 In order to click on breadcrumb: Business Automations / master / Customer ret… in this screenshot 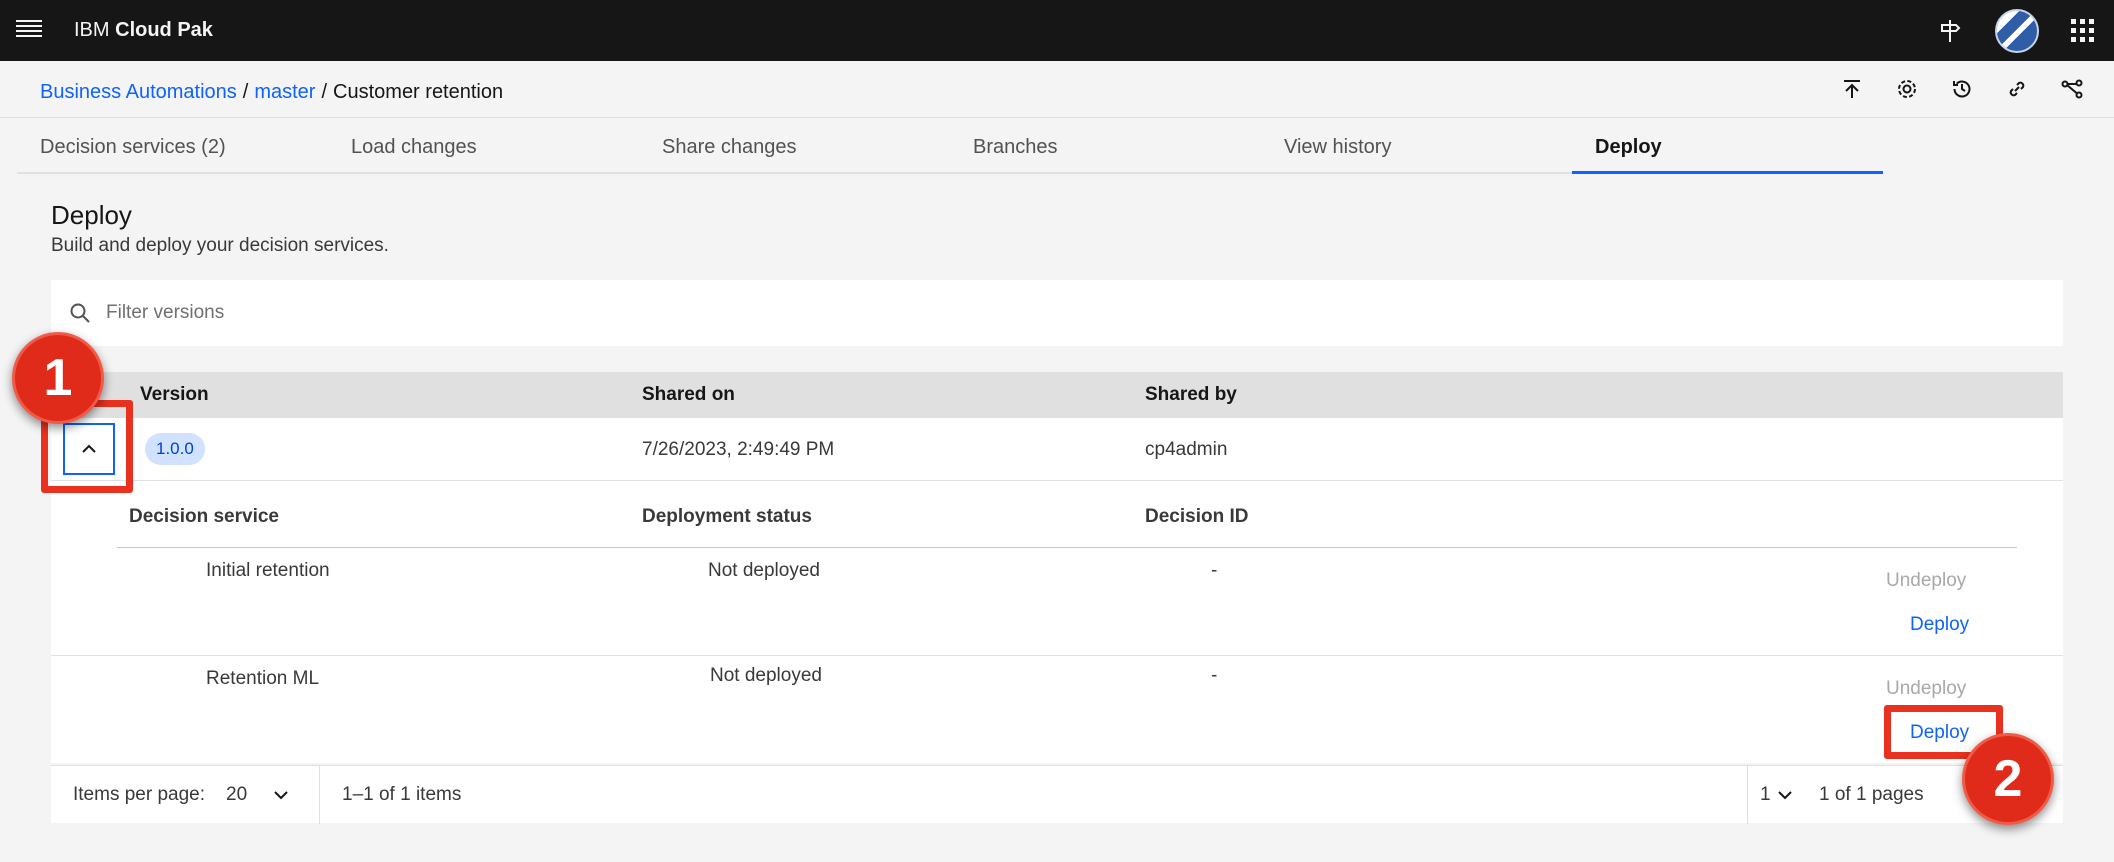, I will do `click(271, 92)`.